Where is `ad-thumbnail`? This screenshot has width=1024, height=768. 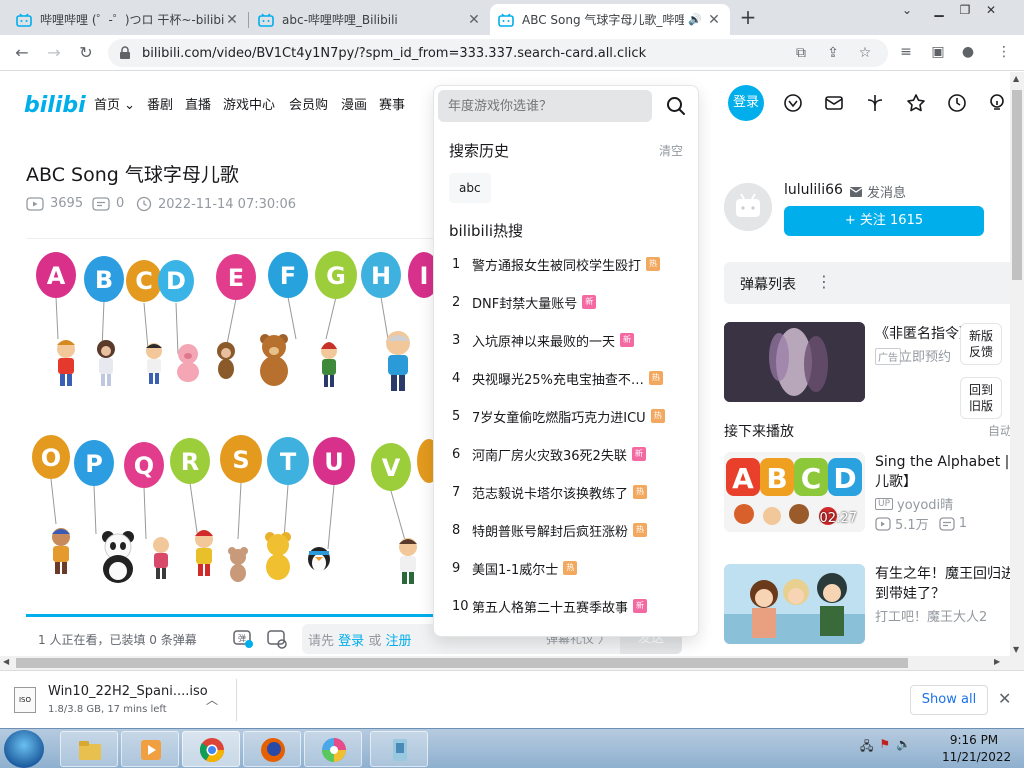 ad-thumbnail is located at coordinates (794, 362).